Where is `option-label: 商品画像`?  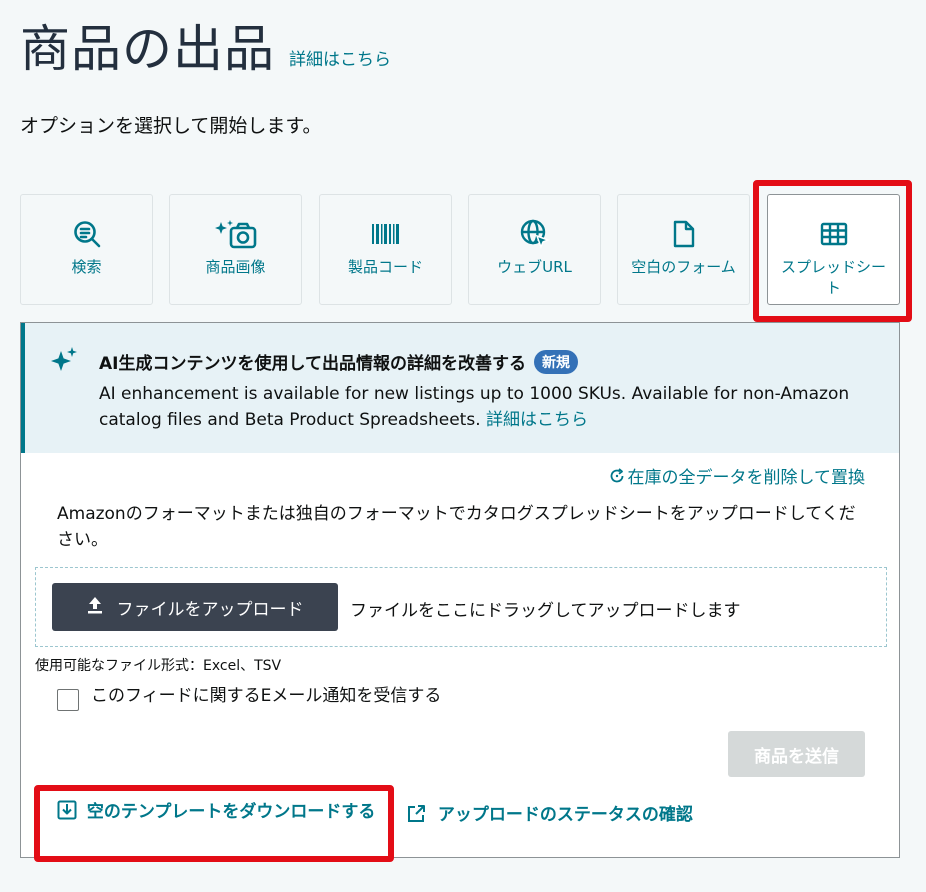 option-label: 商品画像 is located at coordinates (235, 267).